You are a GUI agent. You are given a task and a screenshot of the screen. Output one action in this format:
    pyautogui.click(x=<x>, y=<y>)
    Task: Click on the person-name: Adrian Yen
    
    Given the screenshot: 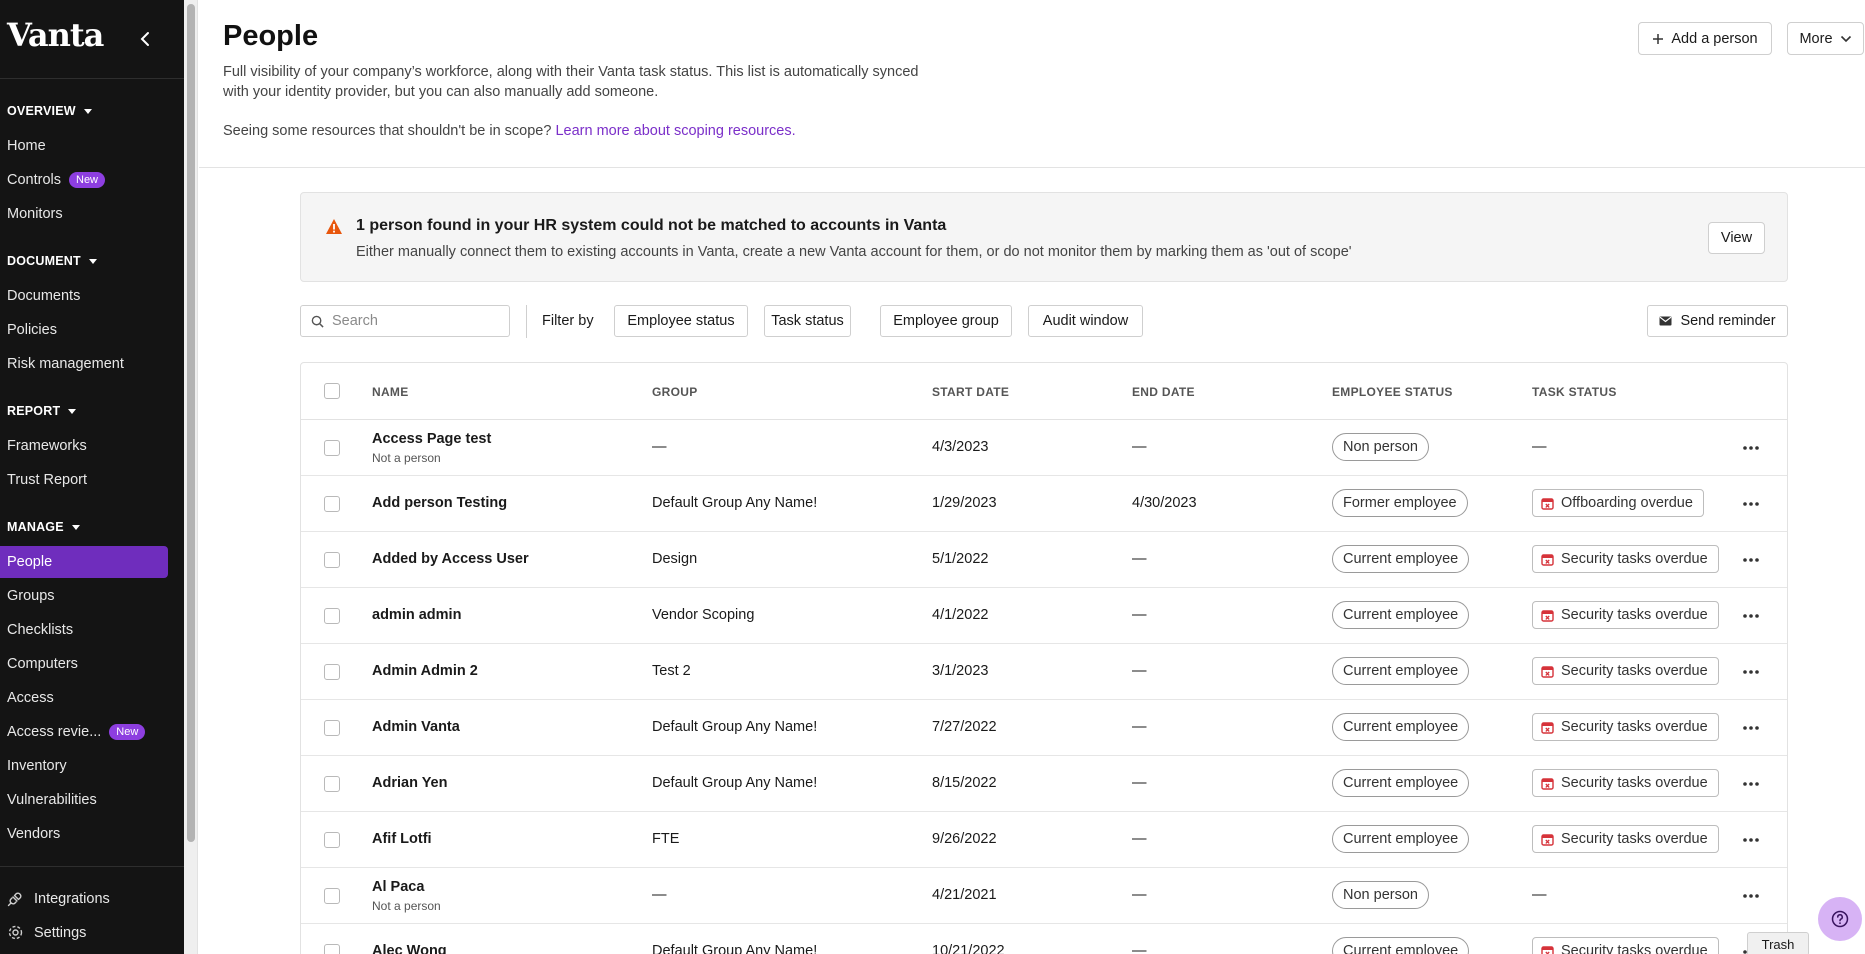 What is the action you would take?
    pyautogui.click(x=409, y=783)
    